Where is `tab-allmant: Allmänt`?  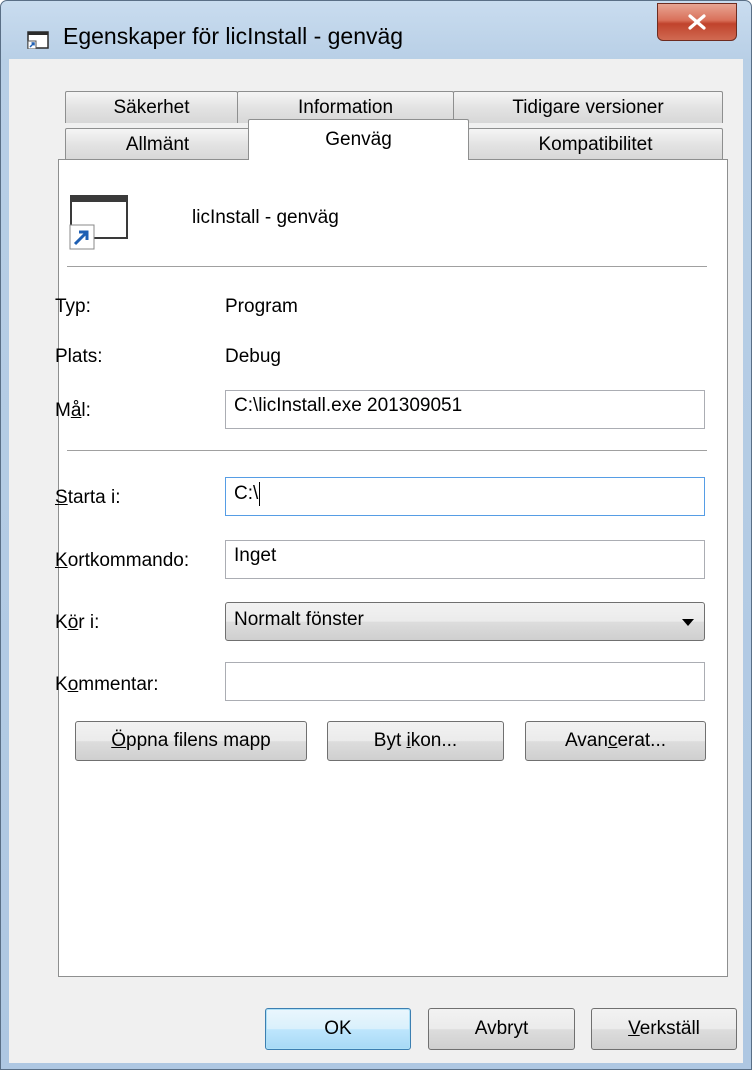 tab-allmant: Allmänt is located at coordinates (157, 144).